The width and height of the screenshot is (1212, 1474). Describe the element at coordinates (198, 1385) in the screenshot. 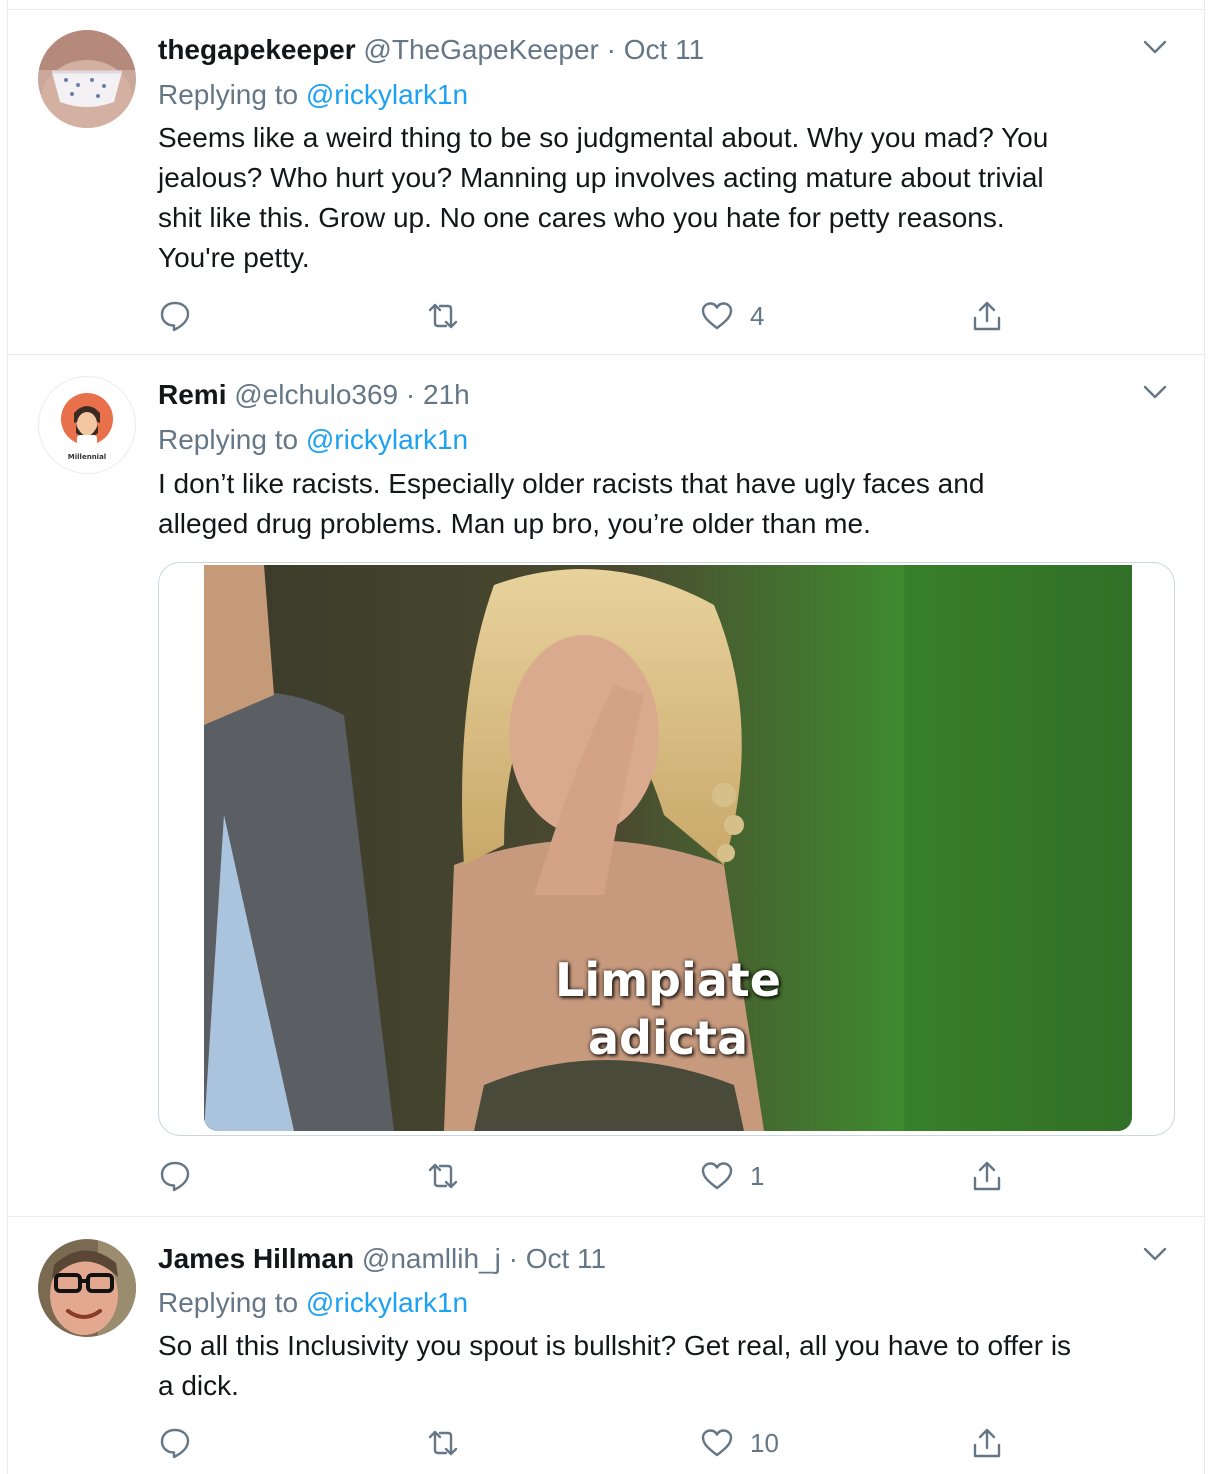

I see `tweet-text-line: a dick.` at that location.